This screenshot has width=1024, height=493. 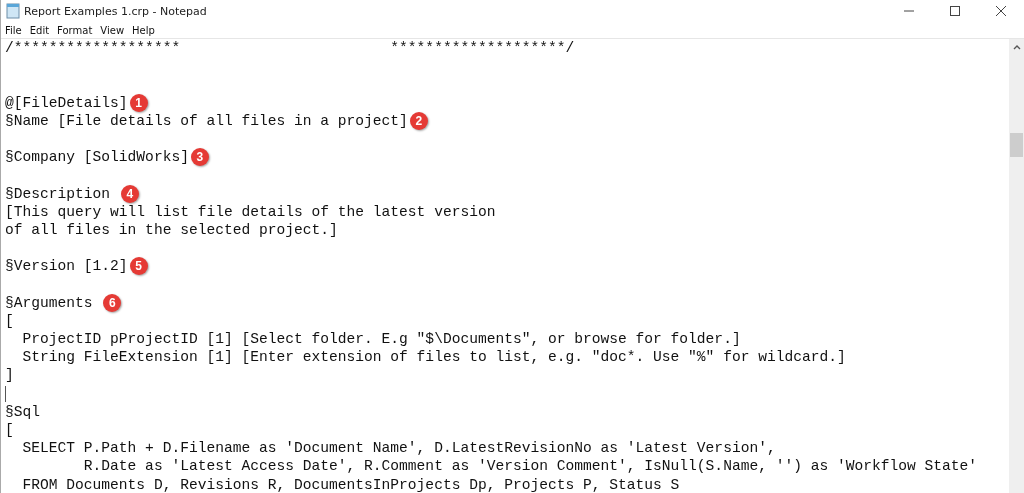 What do you see at coordinates (23, 411) in the screenshot?
I see `code-line: §Sql` at bounding box center [23, 411].